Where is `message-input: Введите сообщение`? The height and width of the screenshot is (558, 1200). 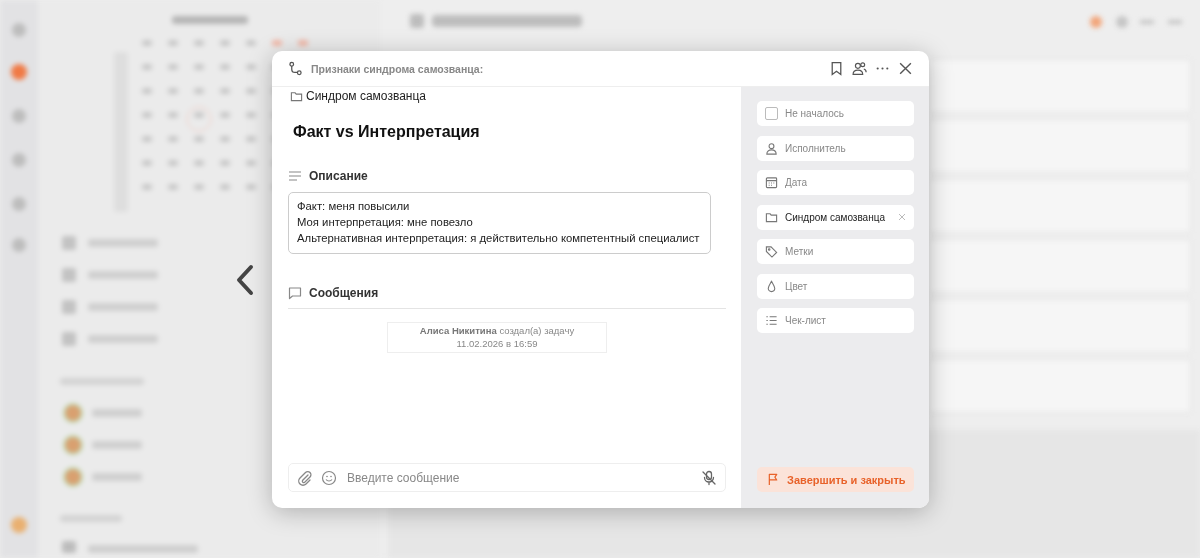
message-input: Введите сообщение is located at coordinates (519, 477).